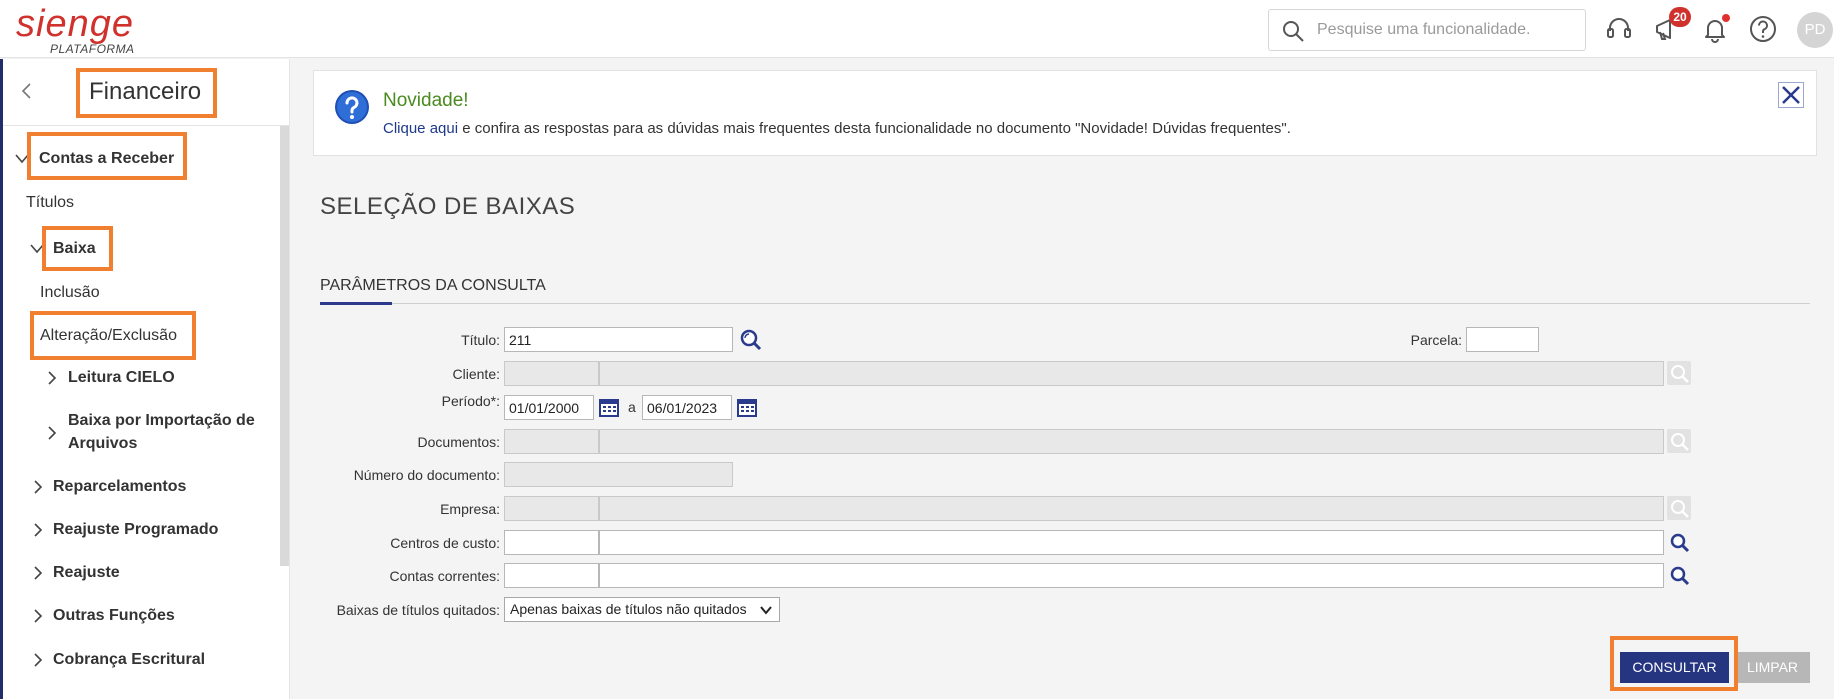  Describe the element at coordinates (146, 125) in the screenshot. I see `sidebar-divider` at that location.